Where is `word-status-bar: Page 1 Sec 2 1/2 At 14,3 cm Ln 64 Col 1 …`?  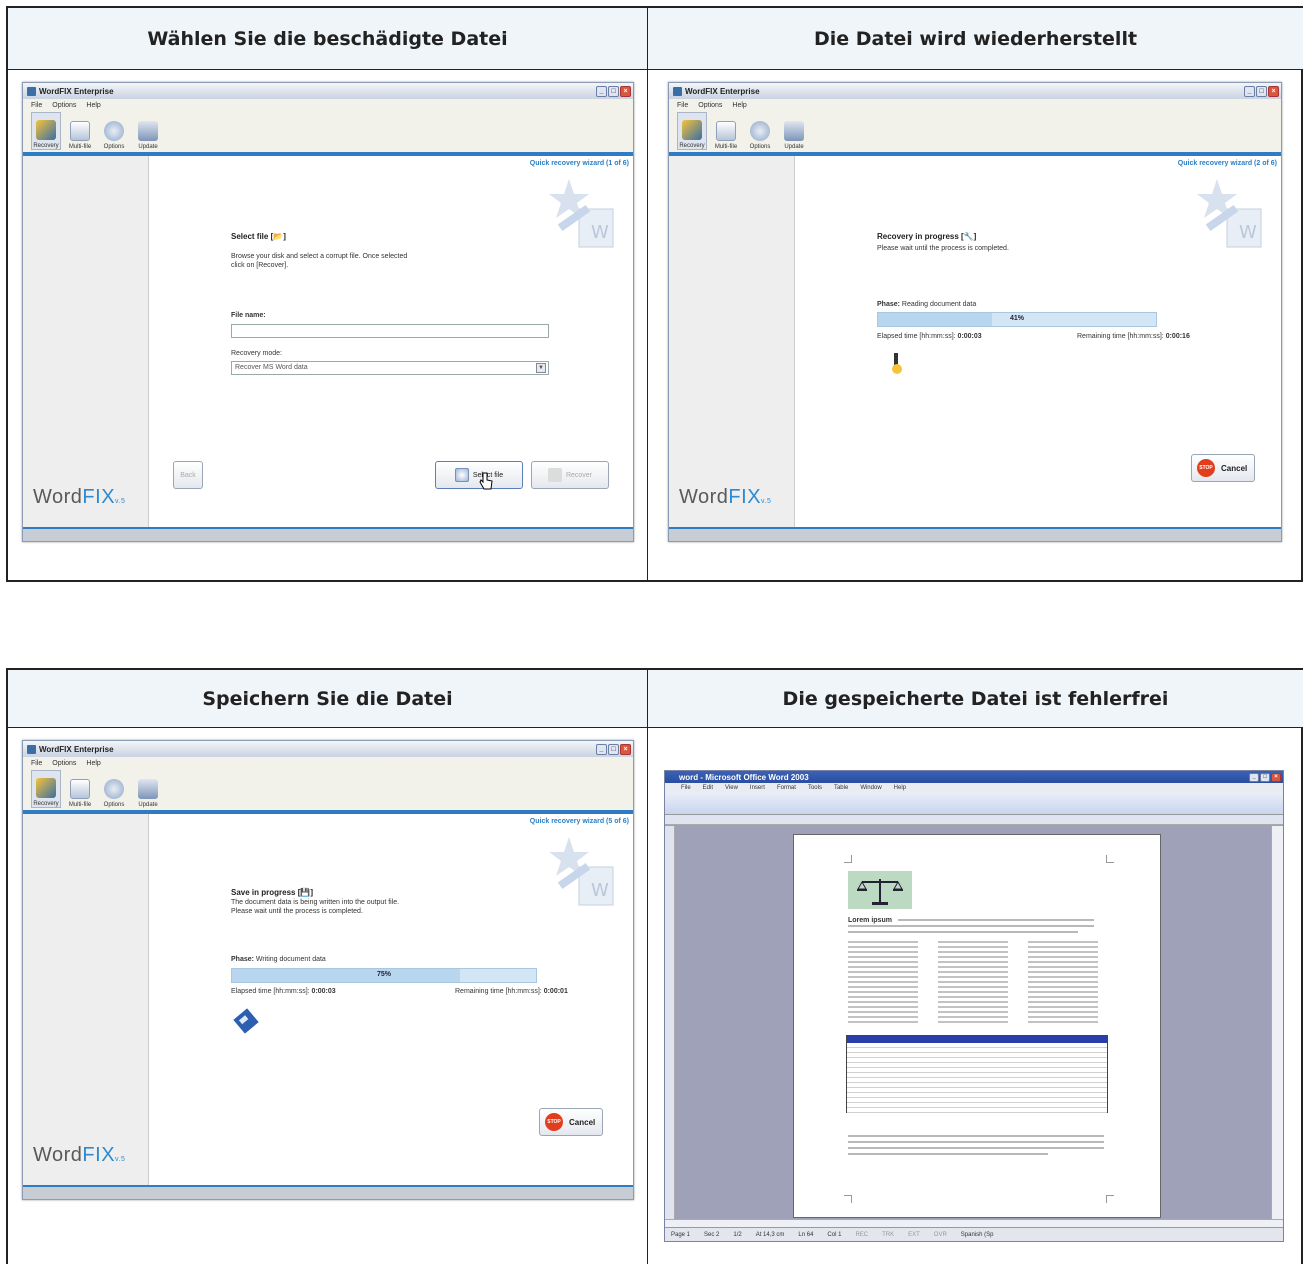 word-status-bar: Page 1 Sec 2 1/2 At 14,3 cm Ln 64 Col 1 … is located at coordinates (974, 1234).